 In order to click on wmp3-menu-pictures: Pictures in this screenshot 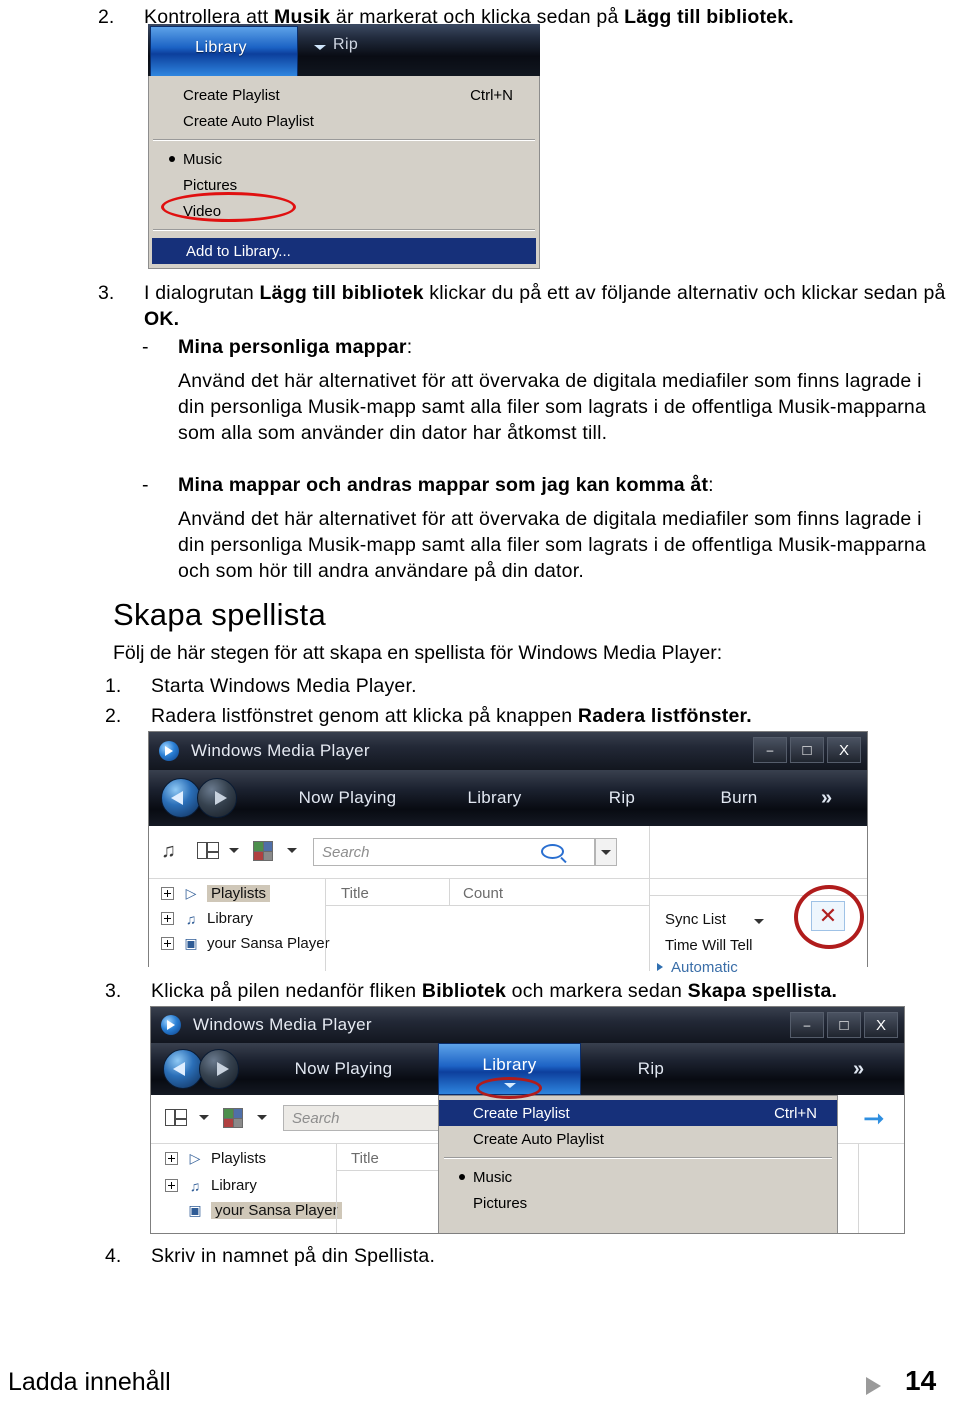, I will do `click(638, 1203)`.